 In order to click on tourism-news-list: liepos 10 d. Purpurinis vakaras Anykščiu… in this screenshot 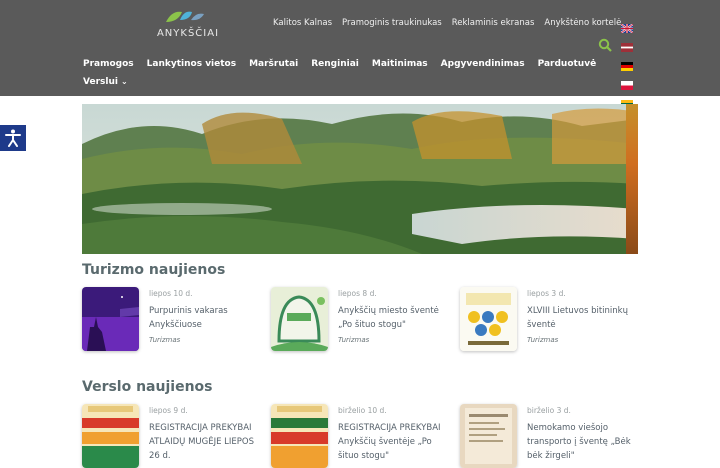, I will do `click(365, 319)`.